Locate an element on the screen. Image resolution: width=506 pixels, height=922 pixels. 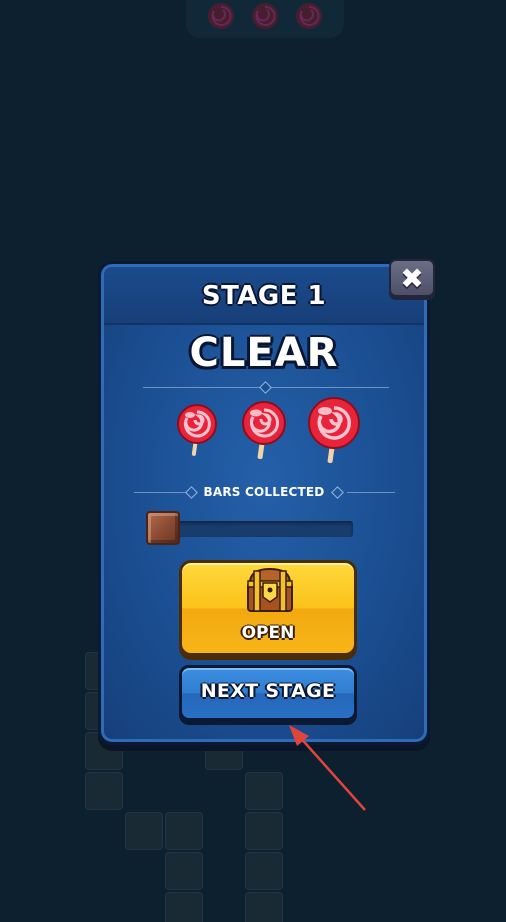
divider-diamond-icon is located at coordinates (265, 387).